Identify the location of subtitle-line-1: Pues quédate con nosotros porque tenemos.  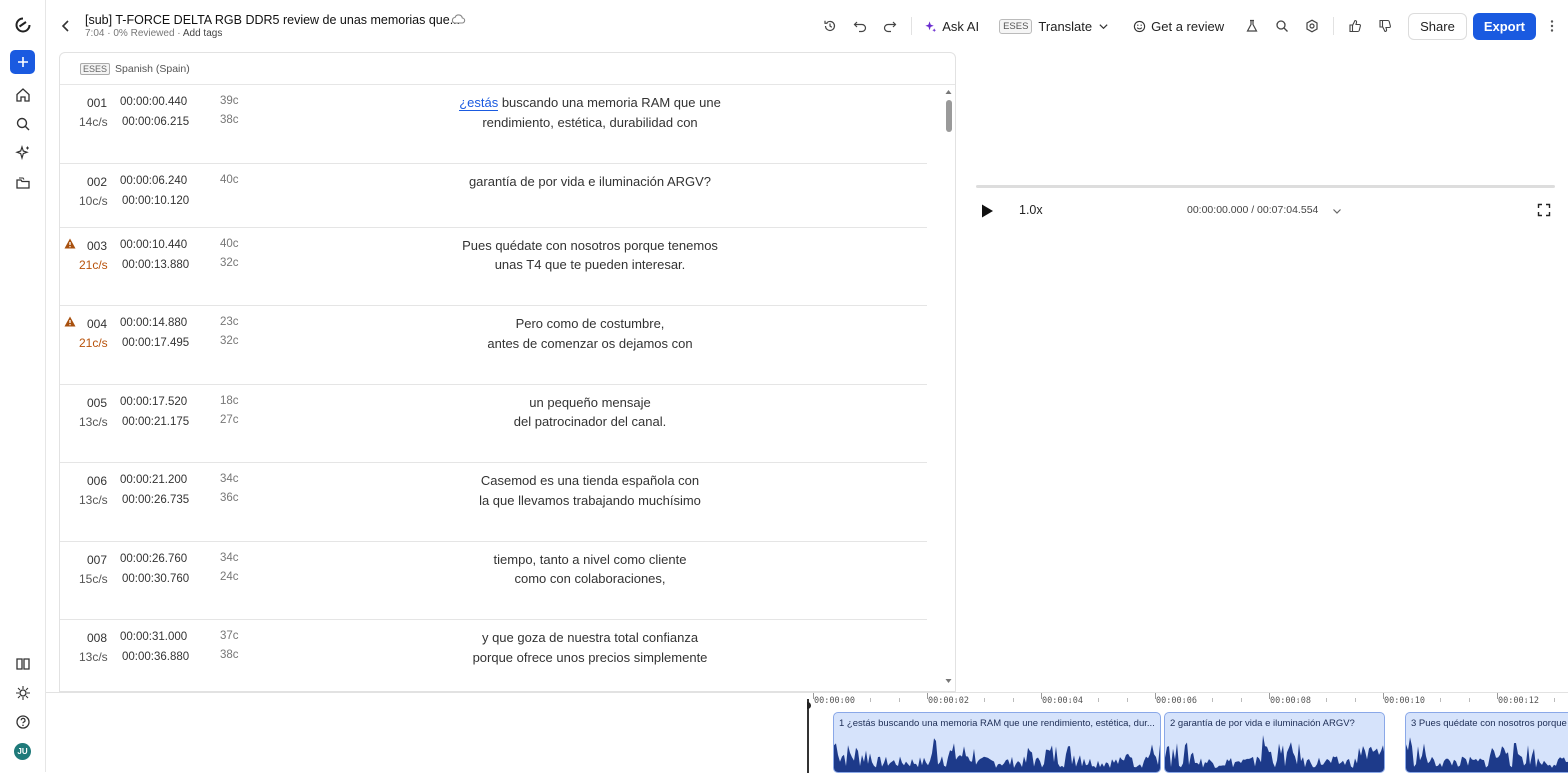
(590, 246).